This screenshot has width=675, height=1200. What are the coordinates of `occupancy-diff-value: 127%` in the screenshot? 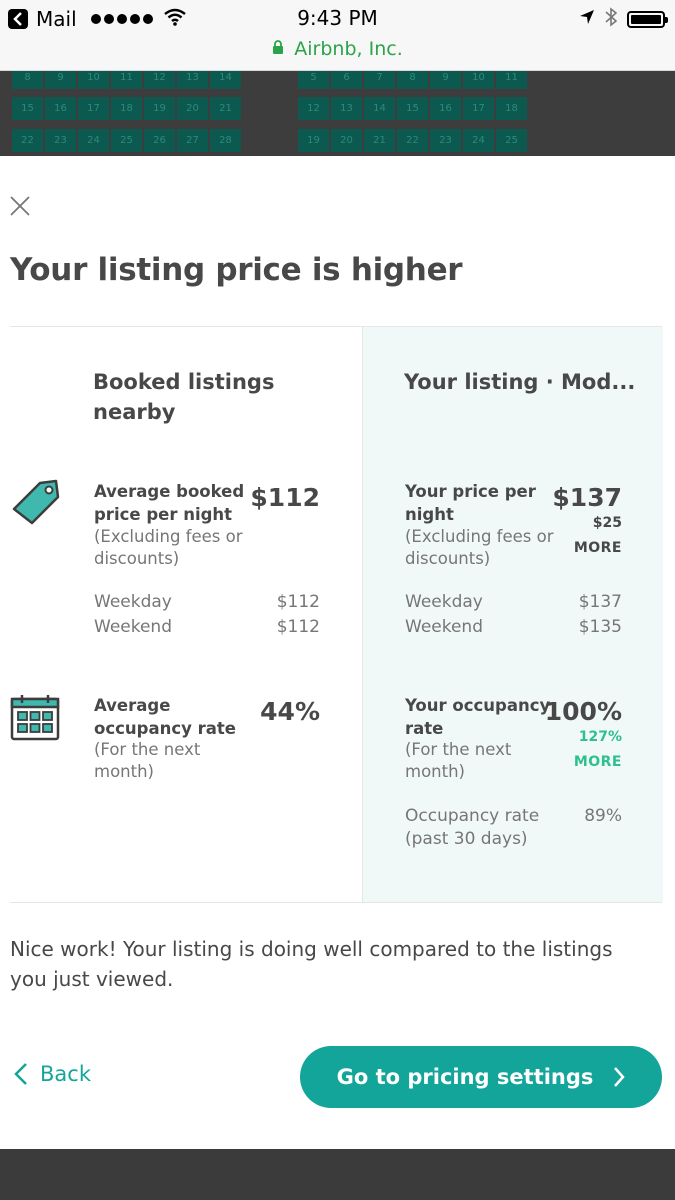 It's located at (600, 737).